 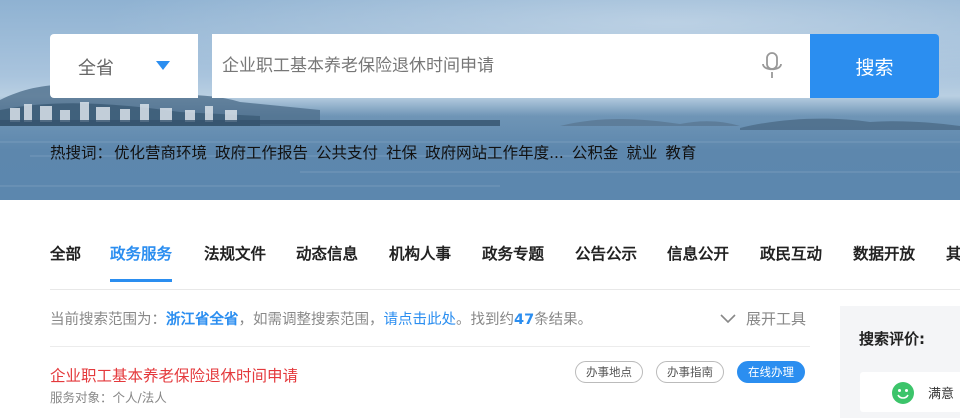 What do you see at coordinates (728, 318) in the screenshot?
I see `chevron-down-icon` at bounding box center [728, 318].